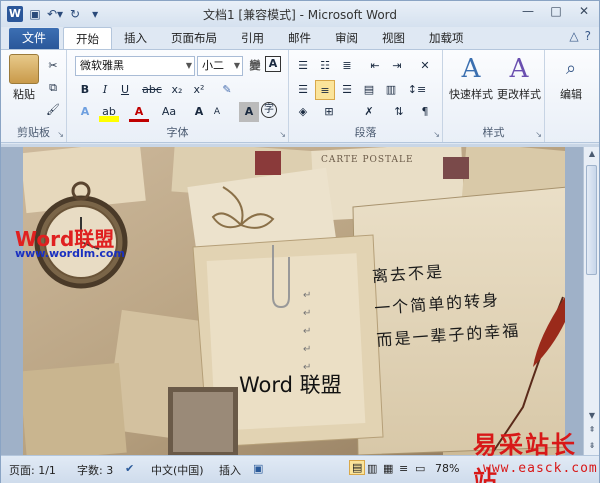 This screenshot has height=483, width=600. What do you see at coordinates (303, 90) in the screenshot?
I see `align-left-icon: ☰` at bounding box center [303, 90].